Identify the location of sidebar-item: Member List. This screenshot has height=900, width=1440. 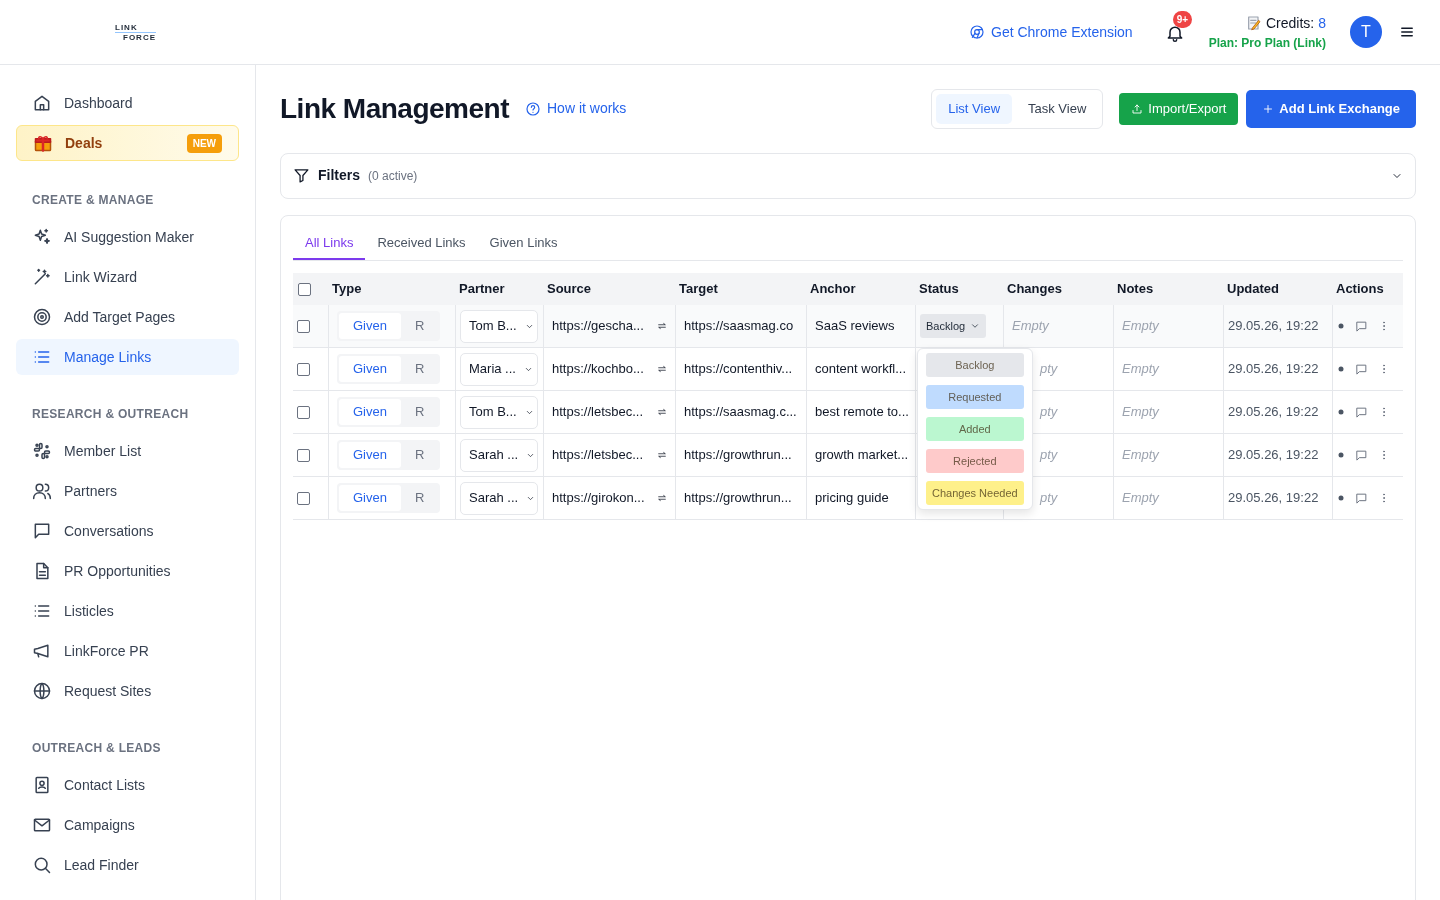
(127, 451).